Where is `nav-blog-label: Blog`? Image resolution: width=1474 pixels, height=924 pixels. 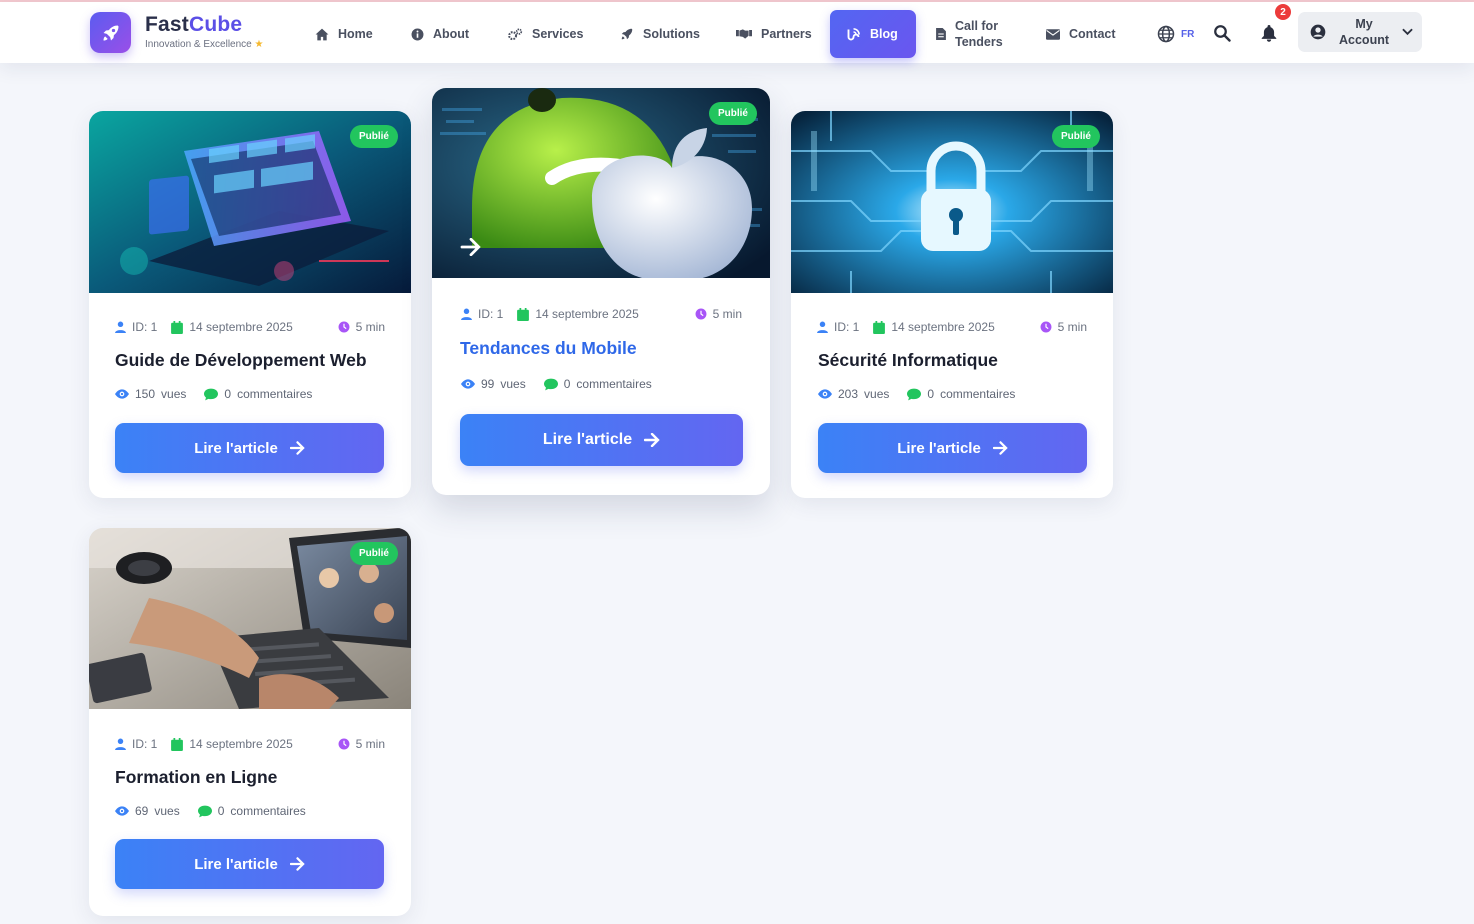
nav-blog-label: Blog is located at coordinates (884, 34).